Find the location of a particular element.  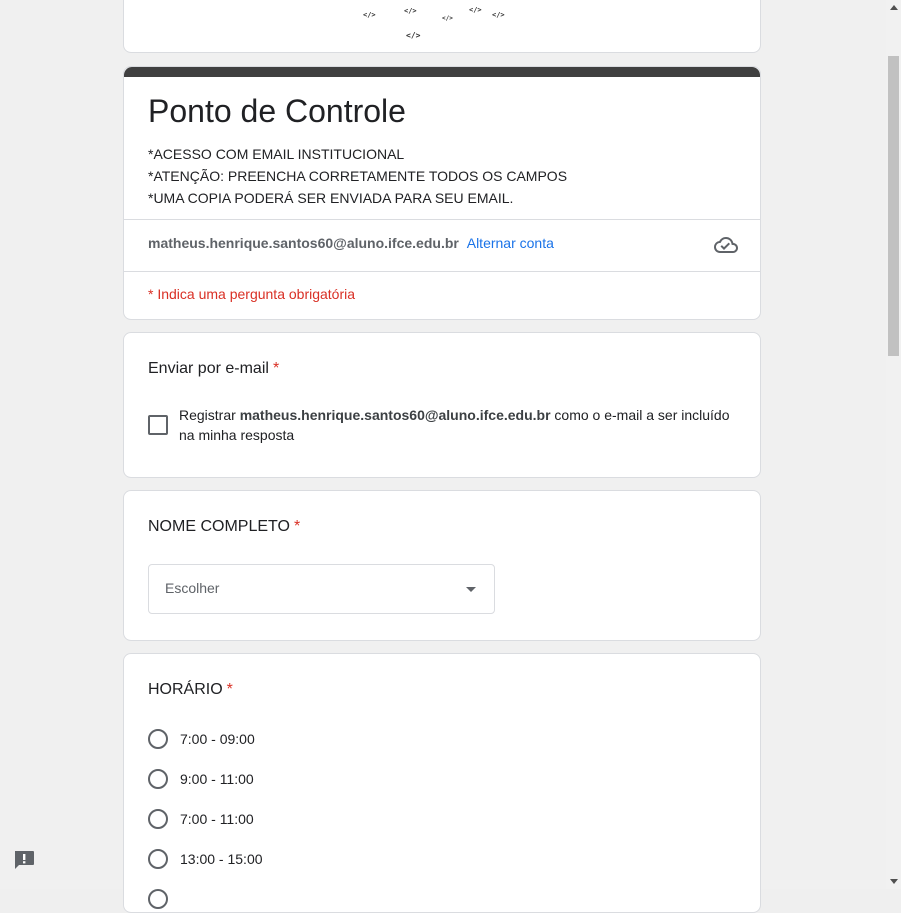

checkbox-prefix: Registrar is located at coordinates (207, 415).